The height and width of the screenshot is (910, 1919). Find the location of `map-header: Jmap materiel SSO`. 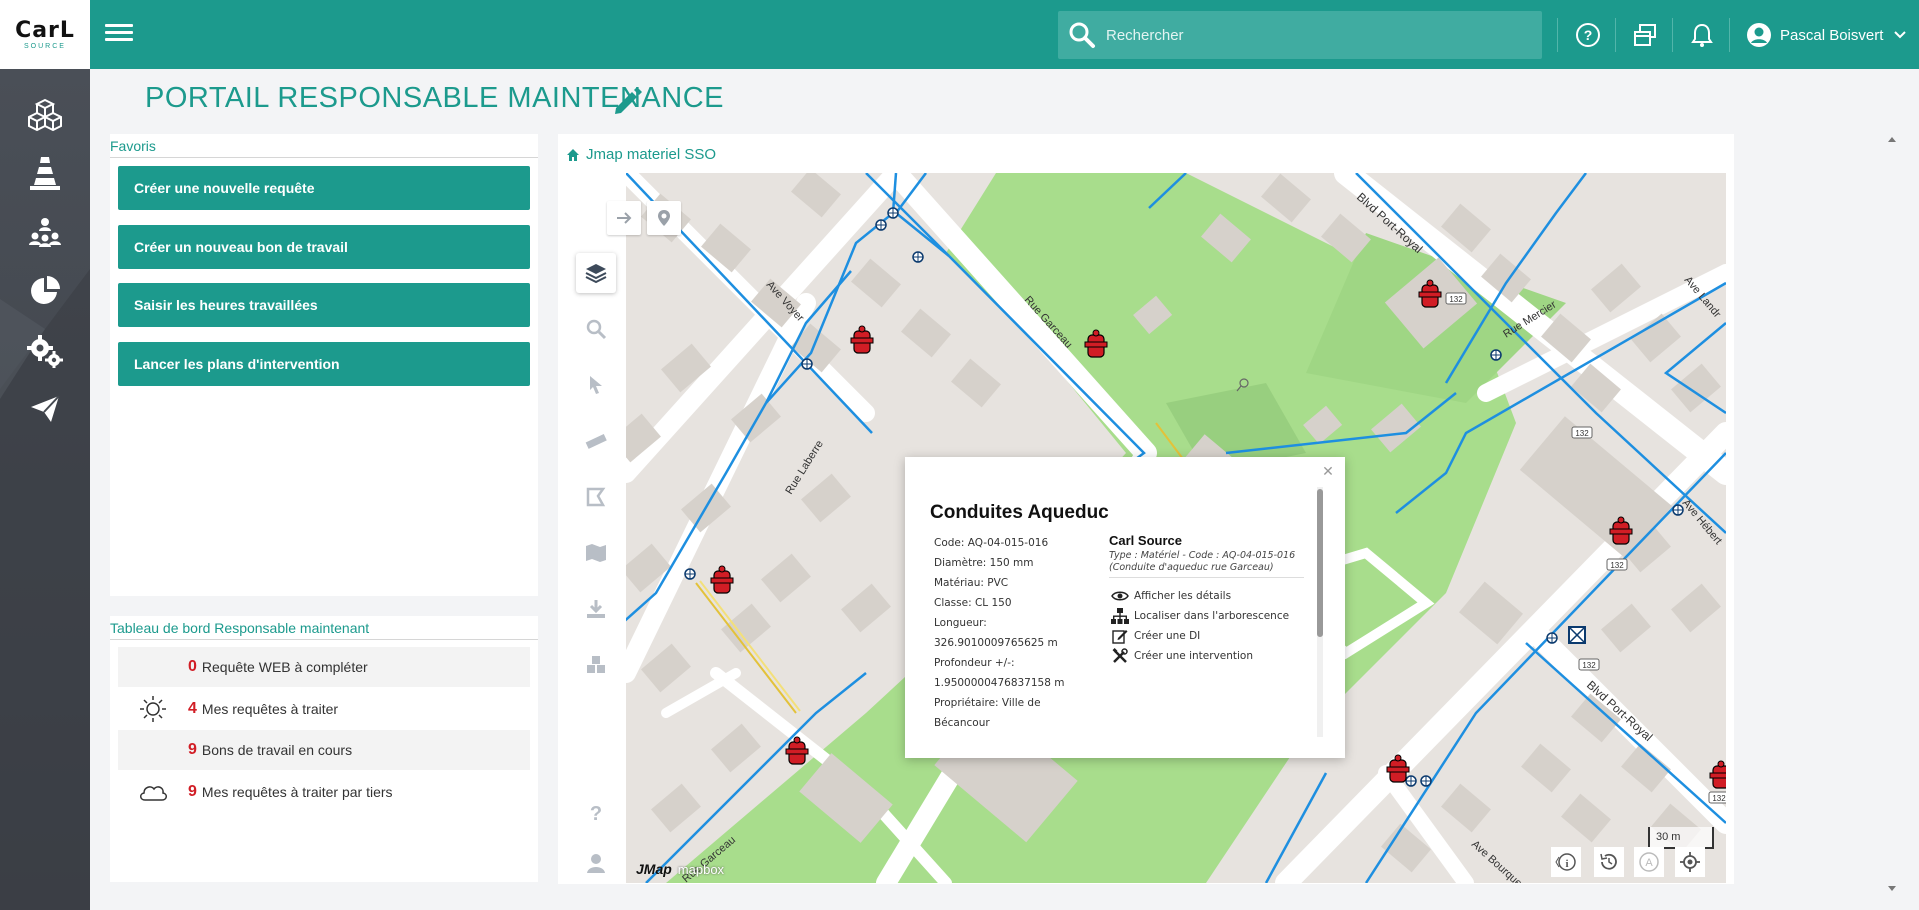

map-header: Jmap materiel SSO is located at coordinates (641, 154).